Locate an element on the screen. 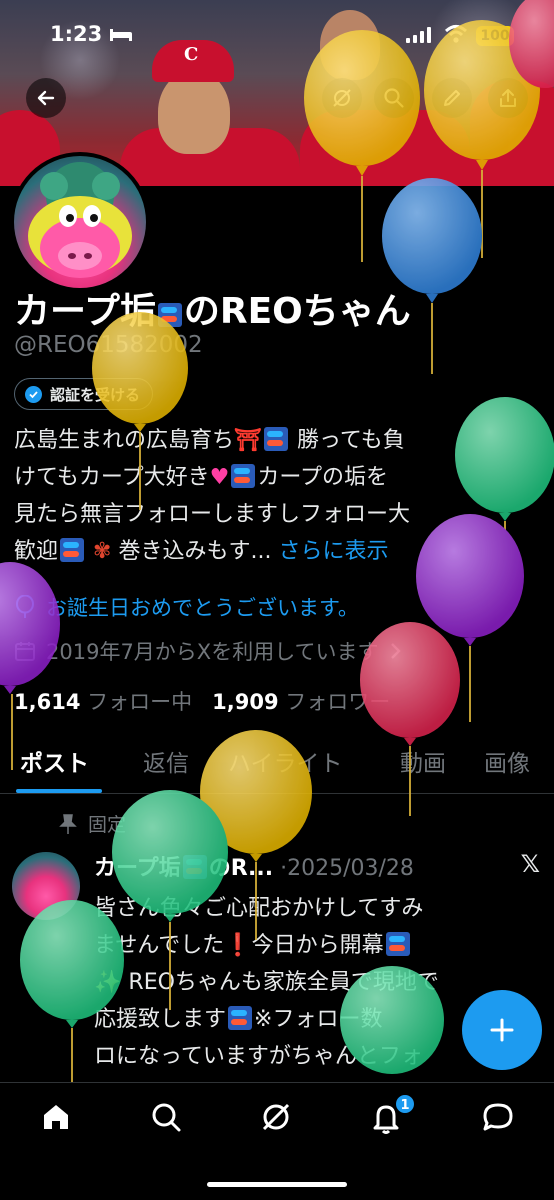 The width and height of the screenshot is (554, 1200). balloon-blue is located at coordinates (432, 276).